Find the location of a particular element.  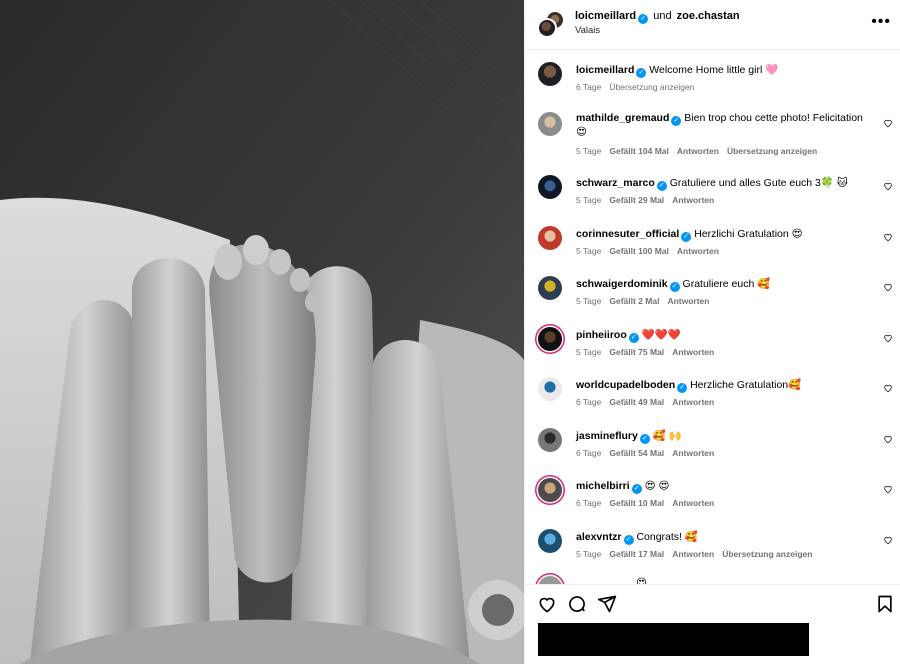

redacted-region is located at coordinates (673, 639).